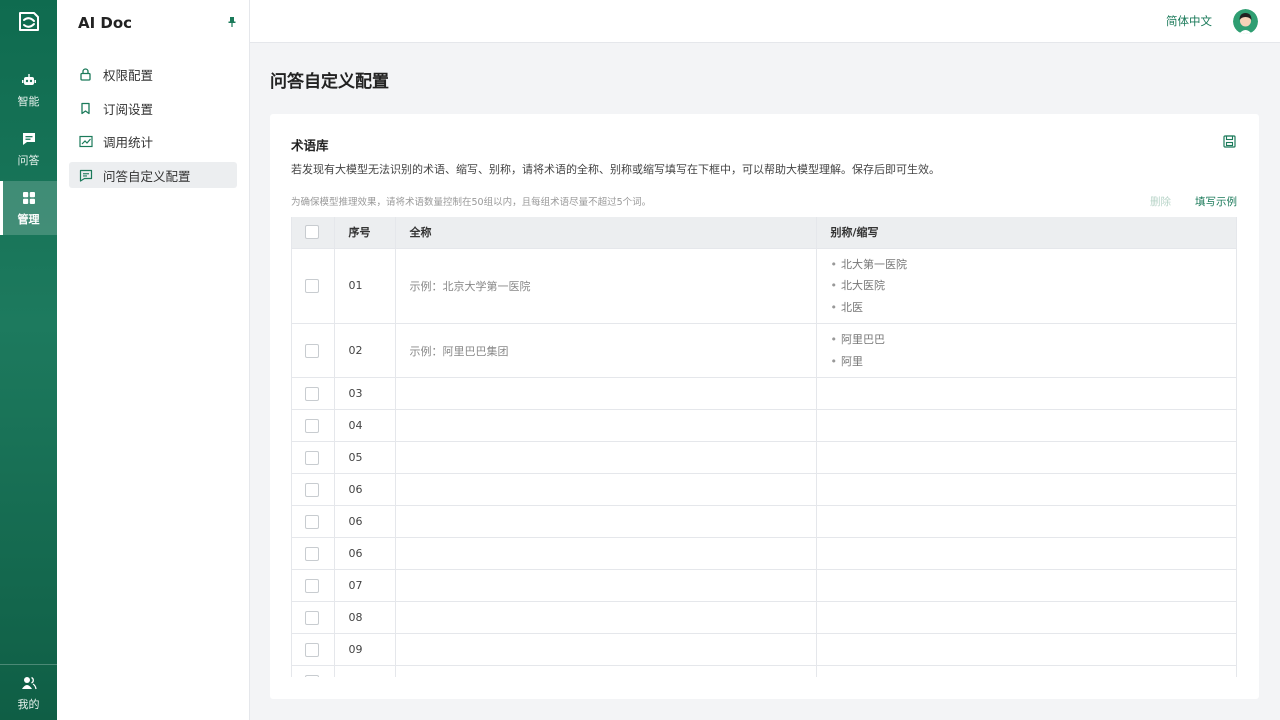 This screenshot has width=1280, height=720. Describe the element at coordinates (365, 617) in the screenshot. I see `row-index: 08` at that location.